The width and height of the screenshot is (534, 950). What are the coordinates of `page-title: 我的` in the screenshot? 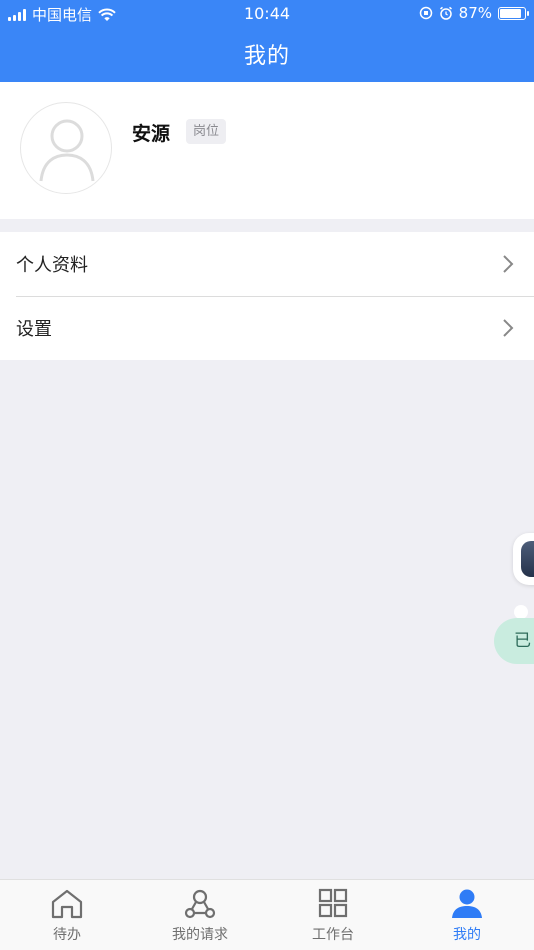 It's located at (266, 56).